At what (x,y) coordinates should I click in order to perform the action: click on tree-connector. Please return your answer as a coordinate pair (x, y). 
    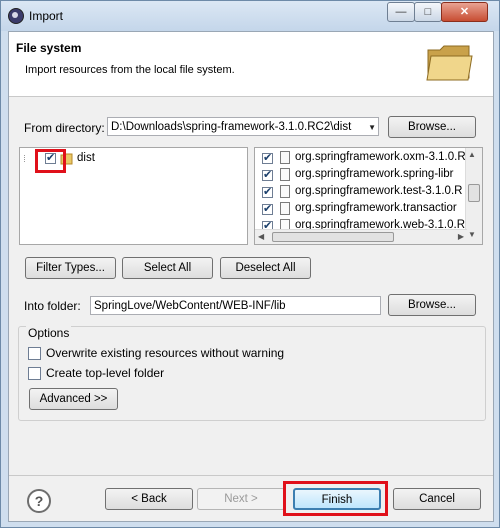
    Looking at the image, I should click on (25, 158).